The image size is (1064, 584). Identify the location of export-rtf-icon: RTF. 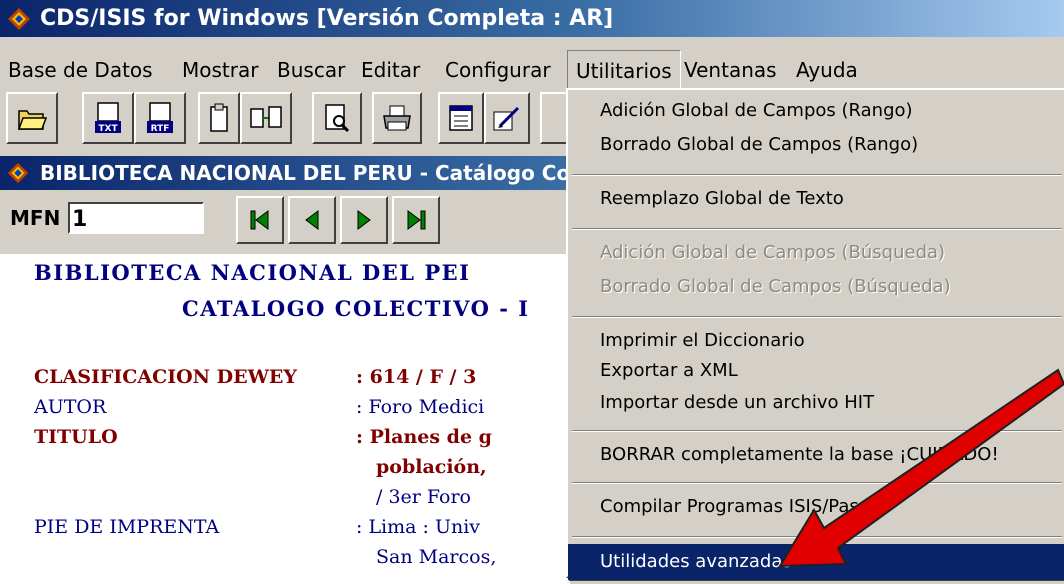
(160, 118).